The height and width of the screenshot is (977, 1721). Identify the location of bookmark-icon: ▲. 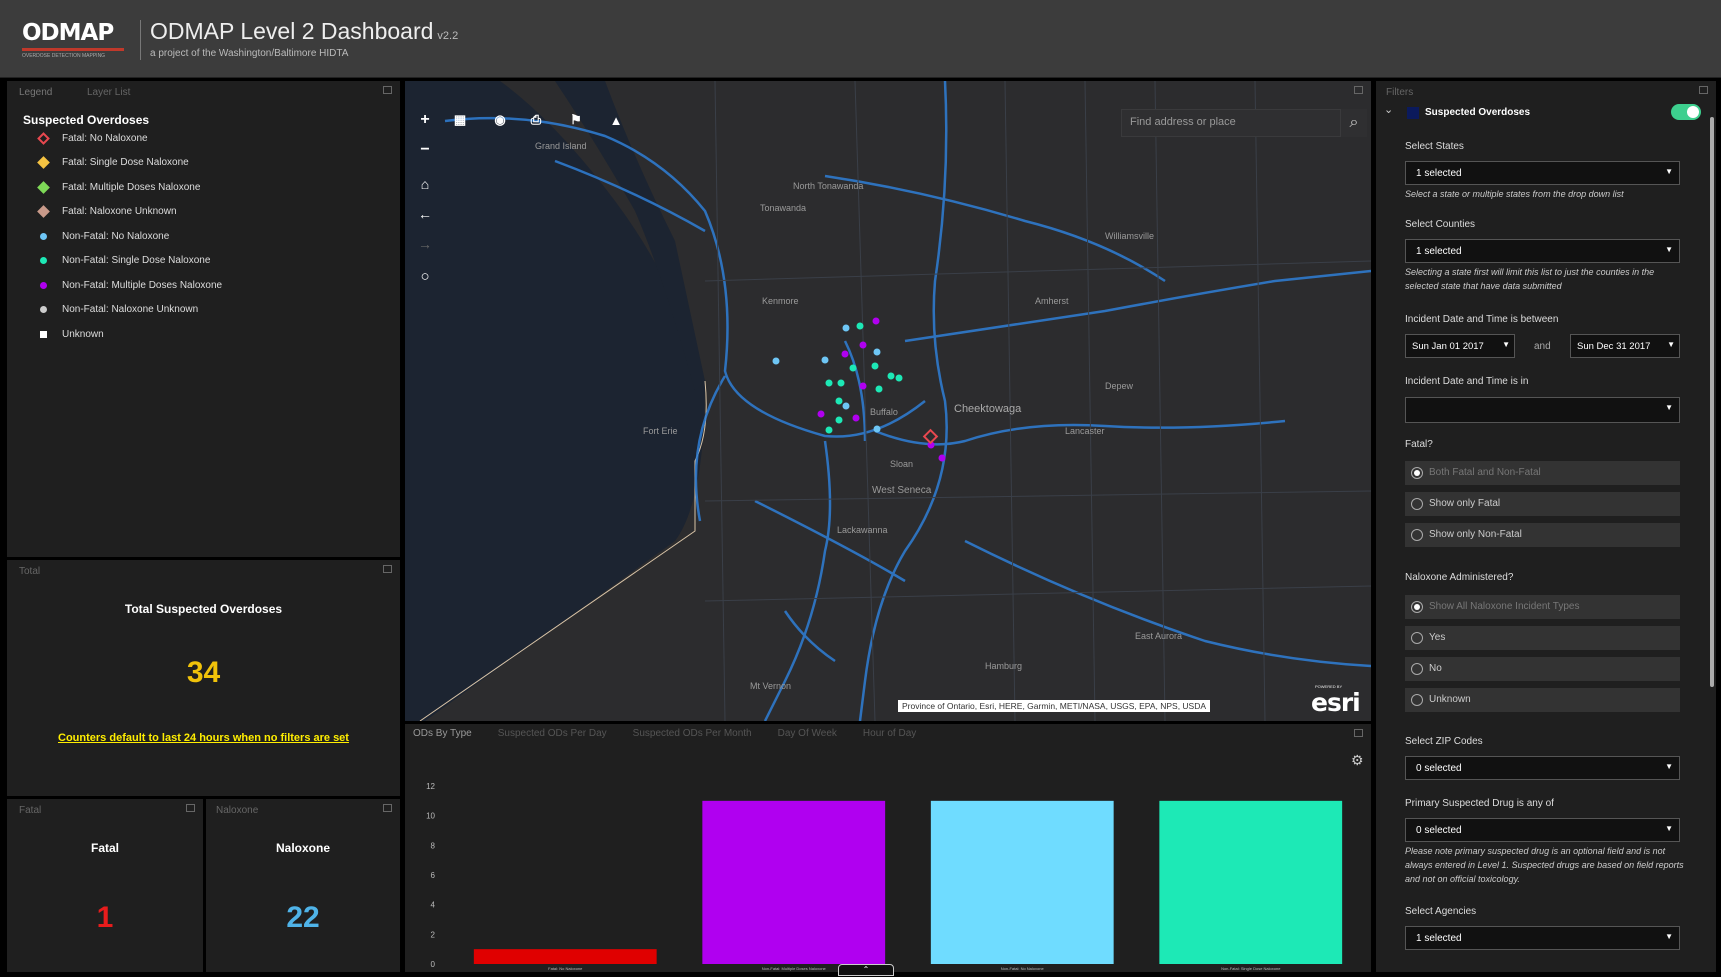
(616, 120).